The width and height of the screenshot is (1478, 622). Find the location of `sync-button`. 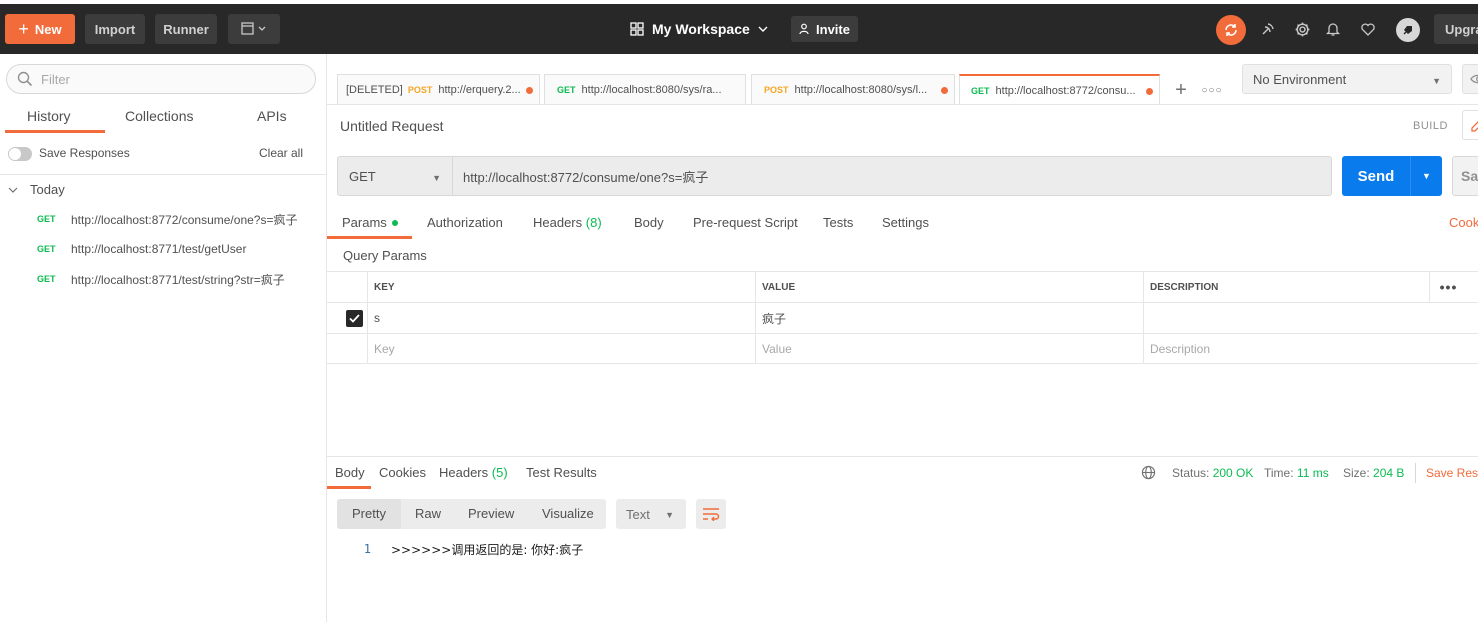

sync-button is located at coordinates (1231, 30).